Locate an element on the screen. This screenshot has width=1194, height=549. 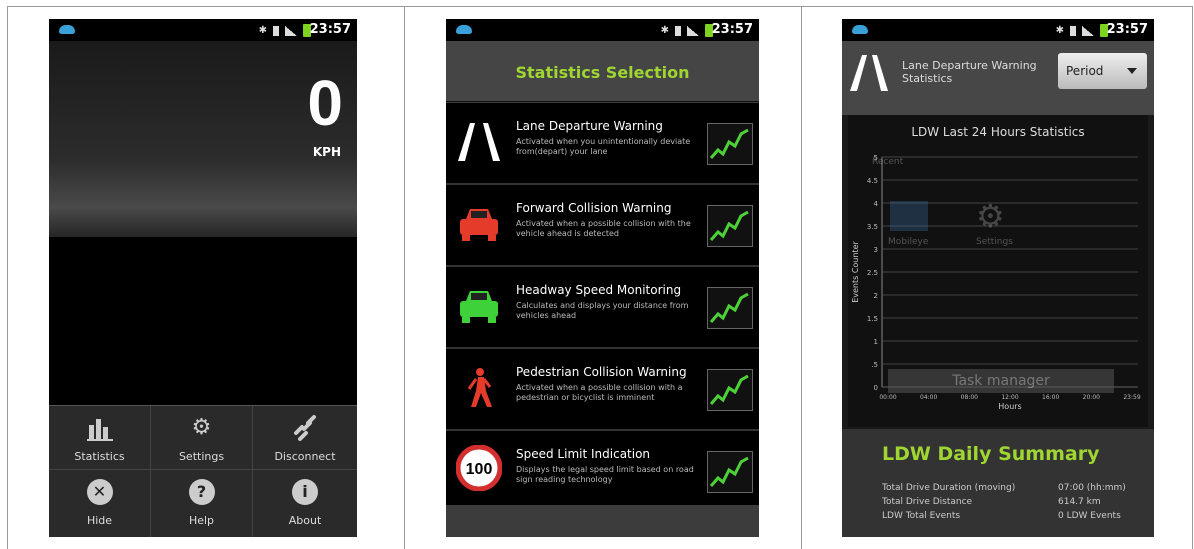
summary-value: 0 LDW Events is located at coordinates (1089, 516).